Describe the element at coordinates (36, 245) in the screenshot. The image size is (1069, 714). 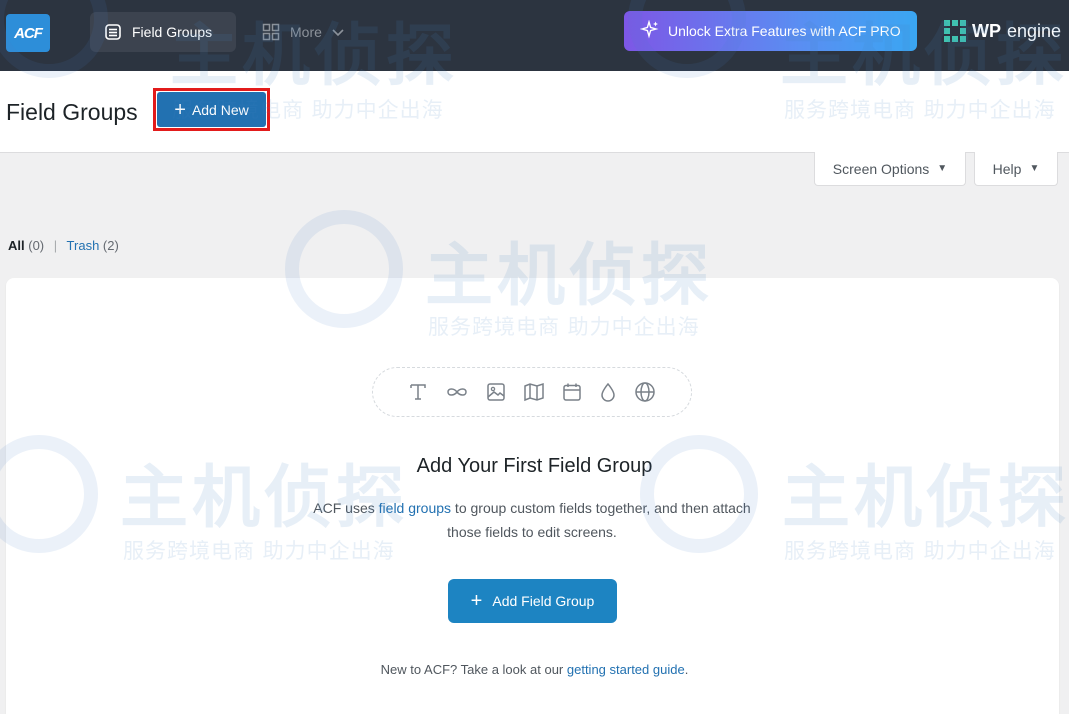
I see `filter-all-count: (0)` at that location.